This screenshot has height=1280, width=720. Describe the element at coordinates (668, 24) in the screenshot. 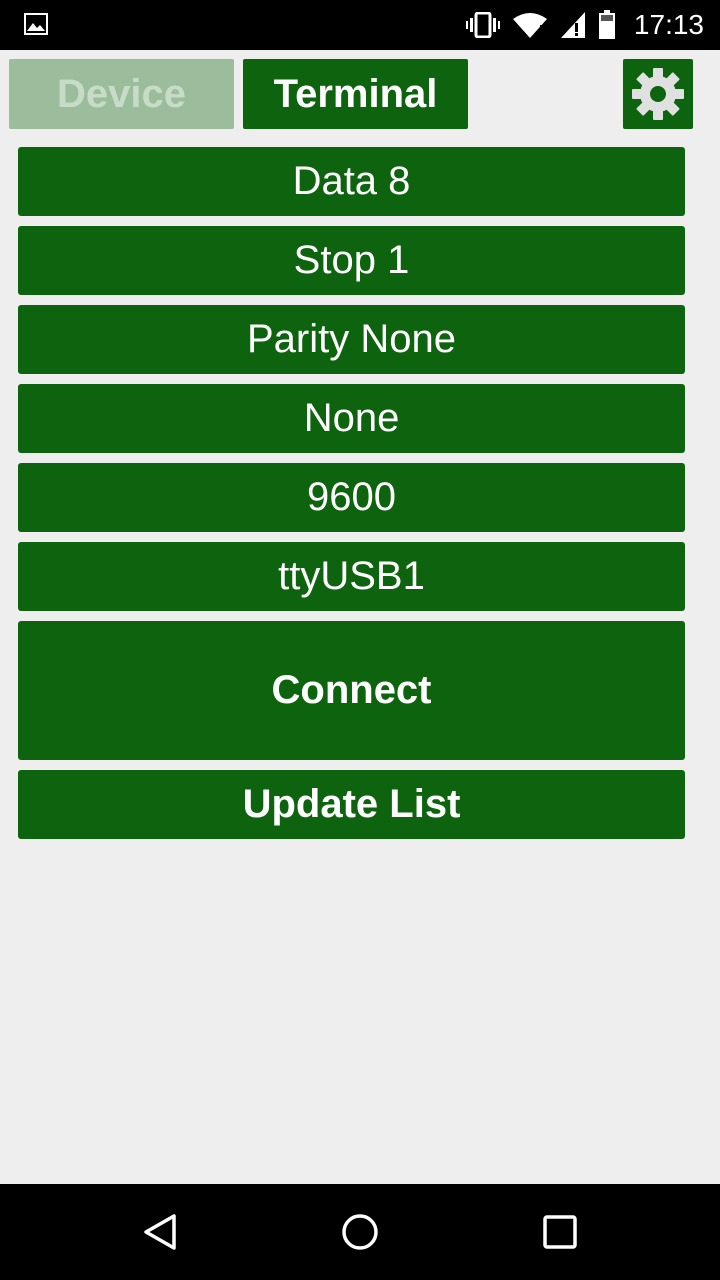

I see `status-time: 17:13` at that location.